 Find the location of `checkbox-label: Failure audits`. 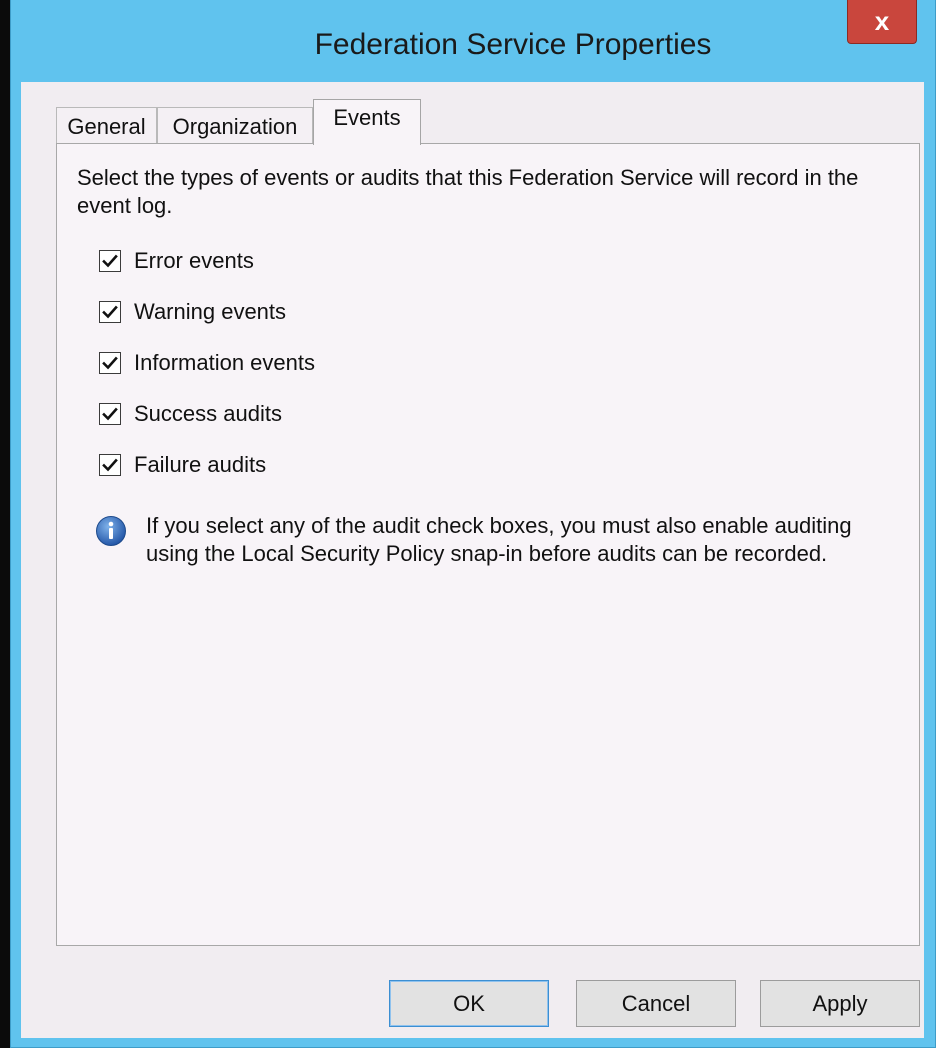

checkbox-label: Failure audits is located at coordinates (200, 464).